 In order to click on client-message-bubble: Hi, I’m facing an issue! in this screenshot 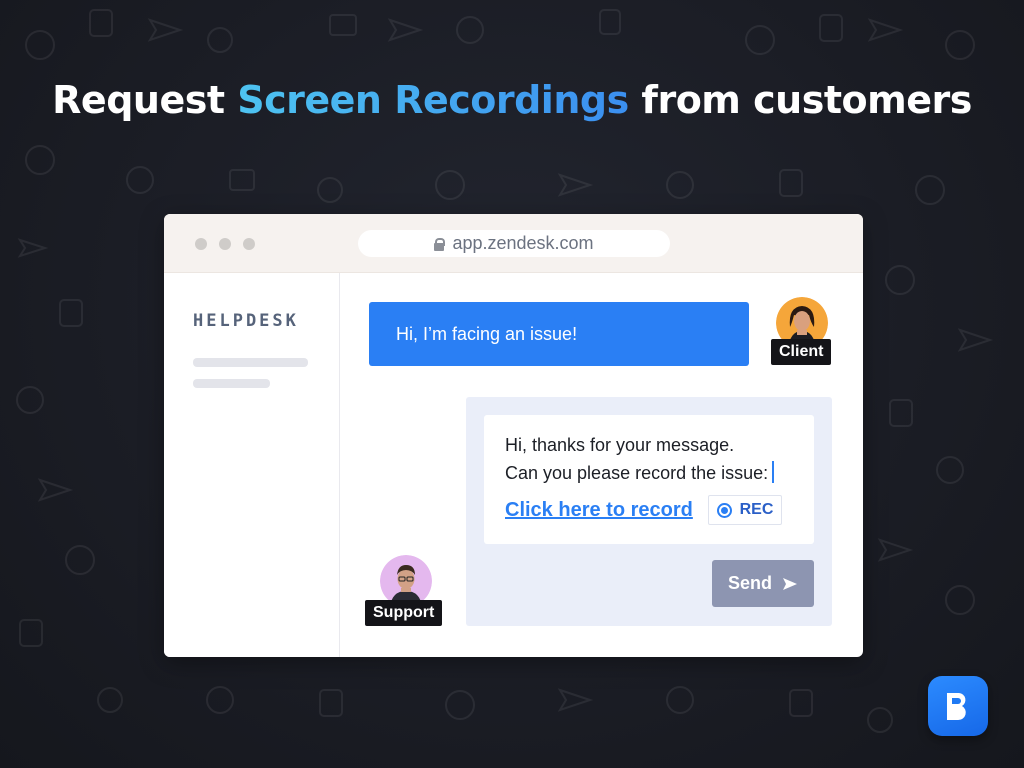, I will do `click(559, 334)`.